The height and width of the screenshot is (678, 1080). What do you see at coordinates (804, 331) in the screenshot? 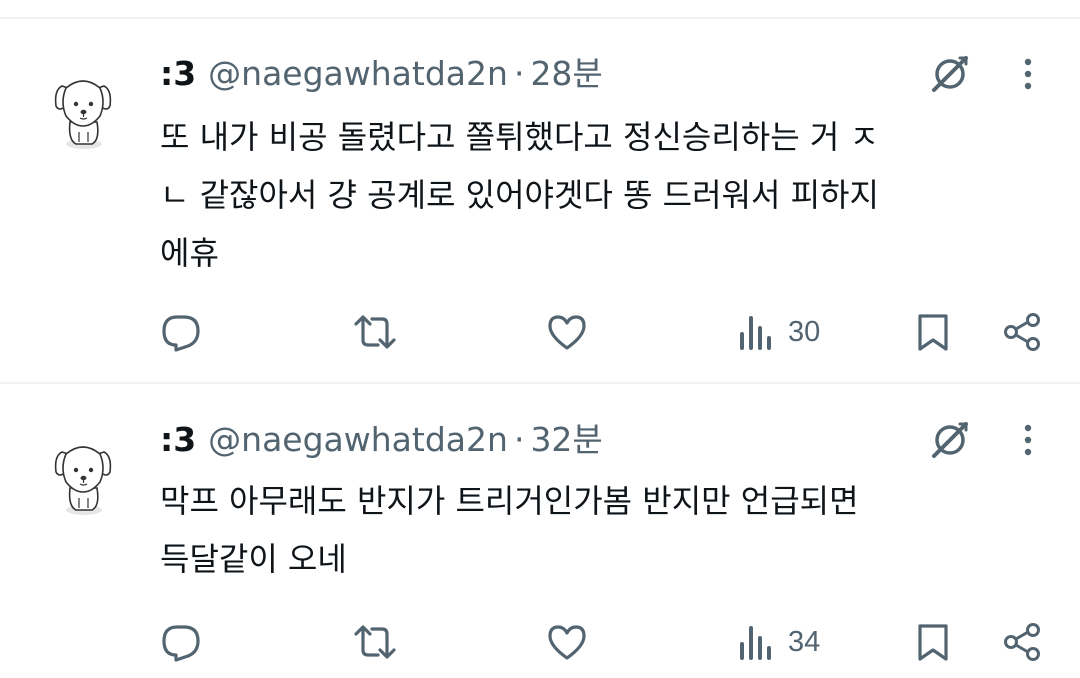
I see `views-count: 30` at bounding box center [804, 331].